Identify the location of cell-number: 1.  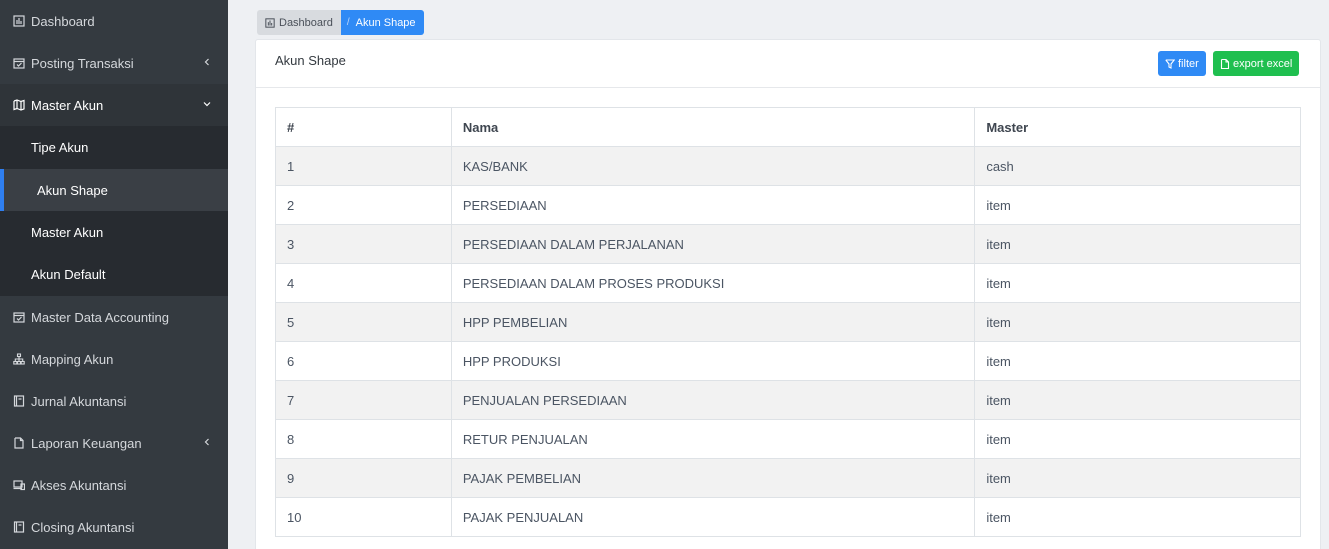
(363, 166).